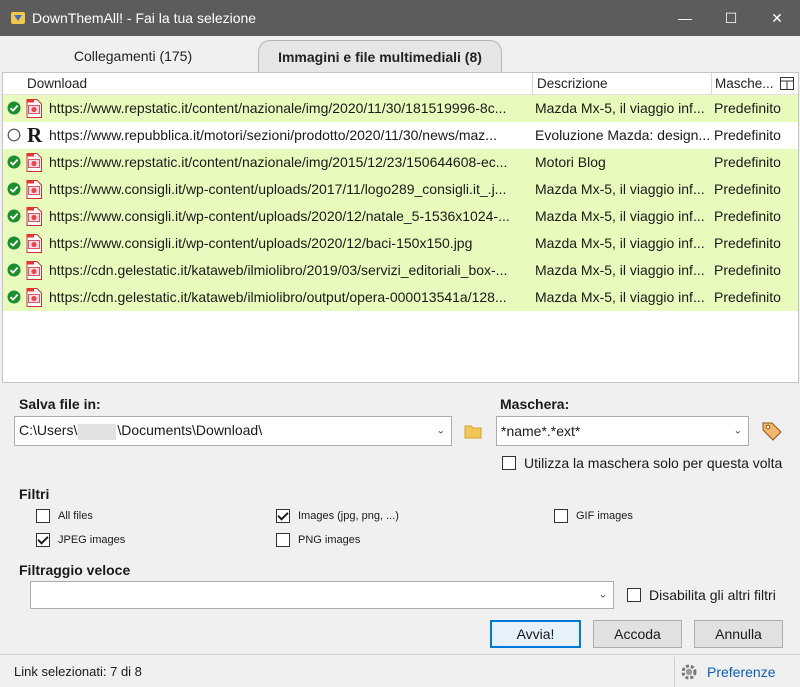 The width and height of the screenshot is (800, 687). Describe the element at coordinates (741, 672) in the screenshot. I see `preferences-label: Preferenze` at that location.